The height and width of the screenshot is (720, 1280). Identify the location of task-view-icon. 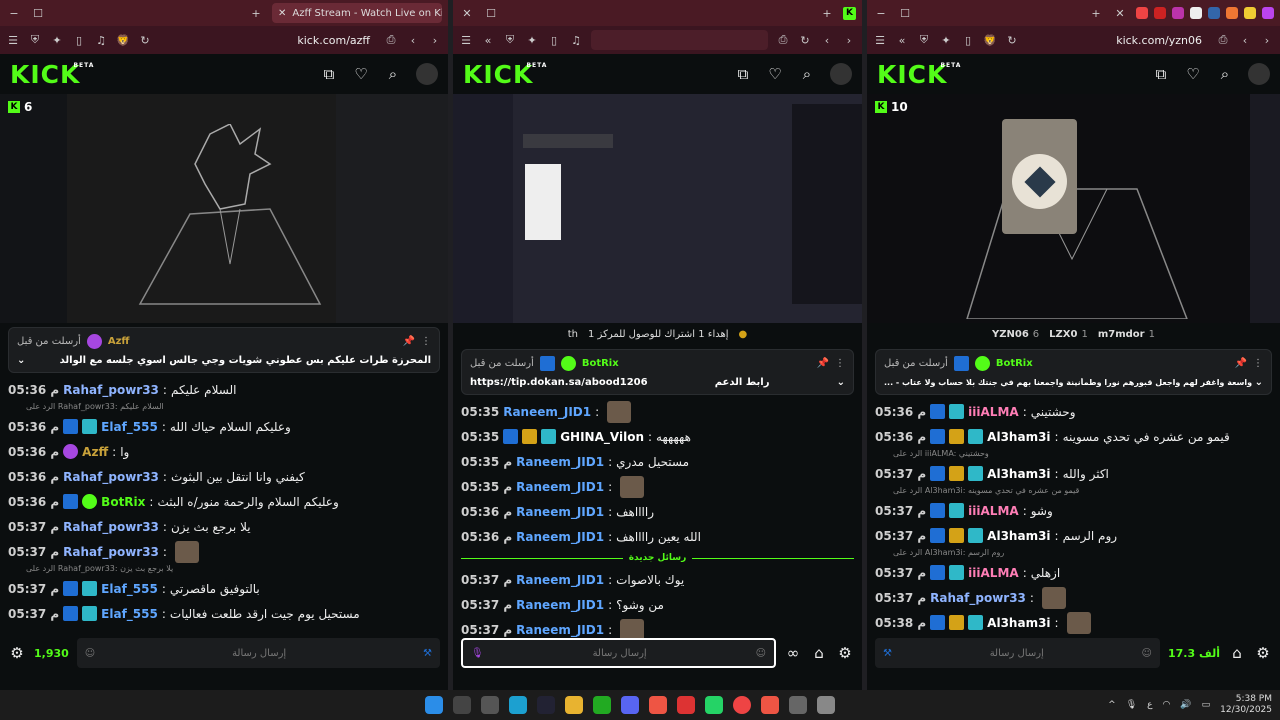
(490, 705).